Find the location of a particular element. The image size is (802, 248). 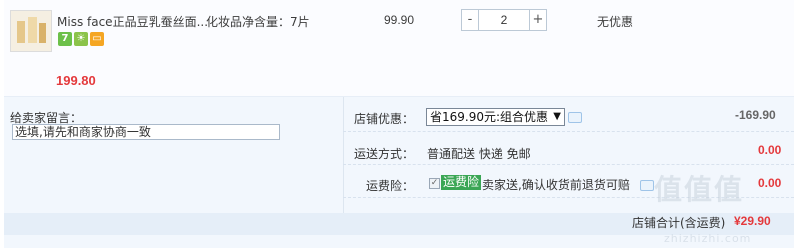

quantity-stepper: - 2 + is located at coordinates (504, 20).